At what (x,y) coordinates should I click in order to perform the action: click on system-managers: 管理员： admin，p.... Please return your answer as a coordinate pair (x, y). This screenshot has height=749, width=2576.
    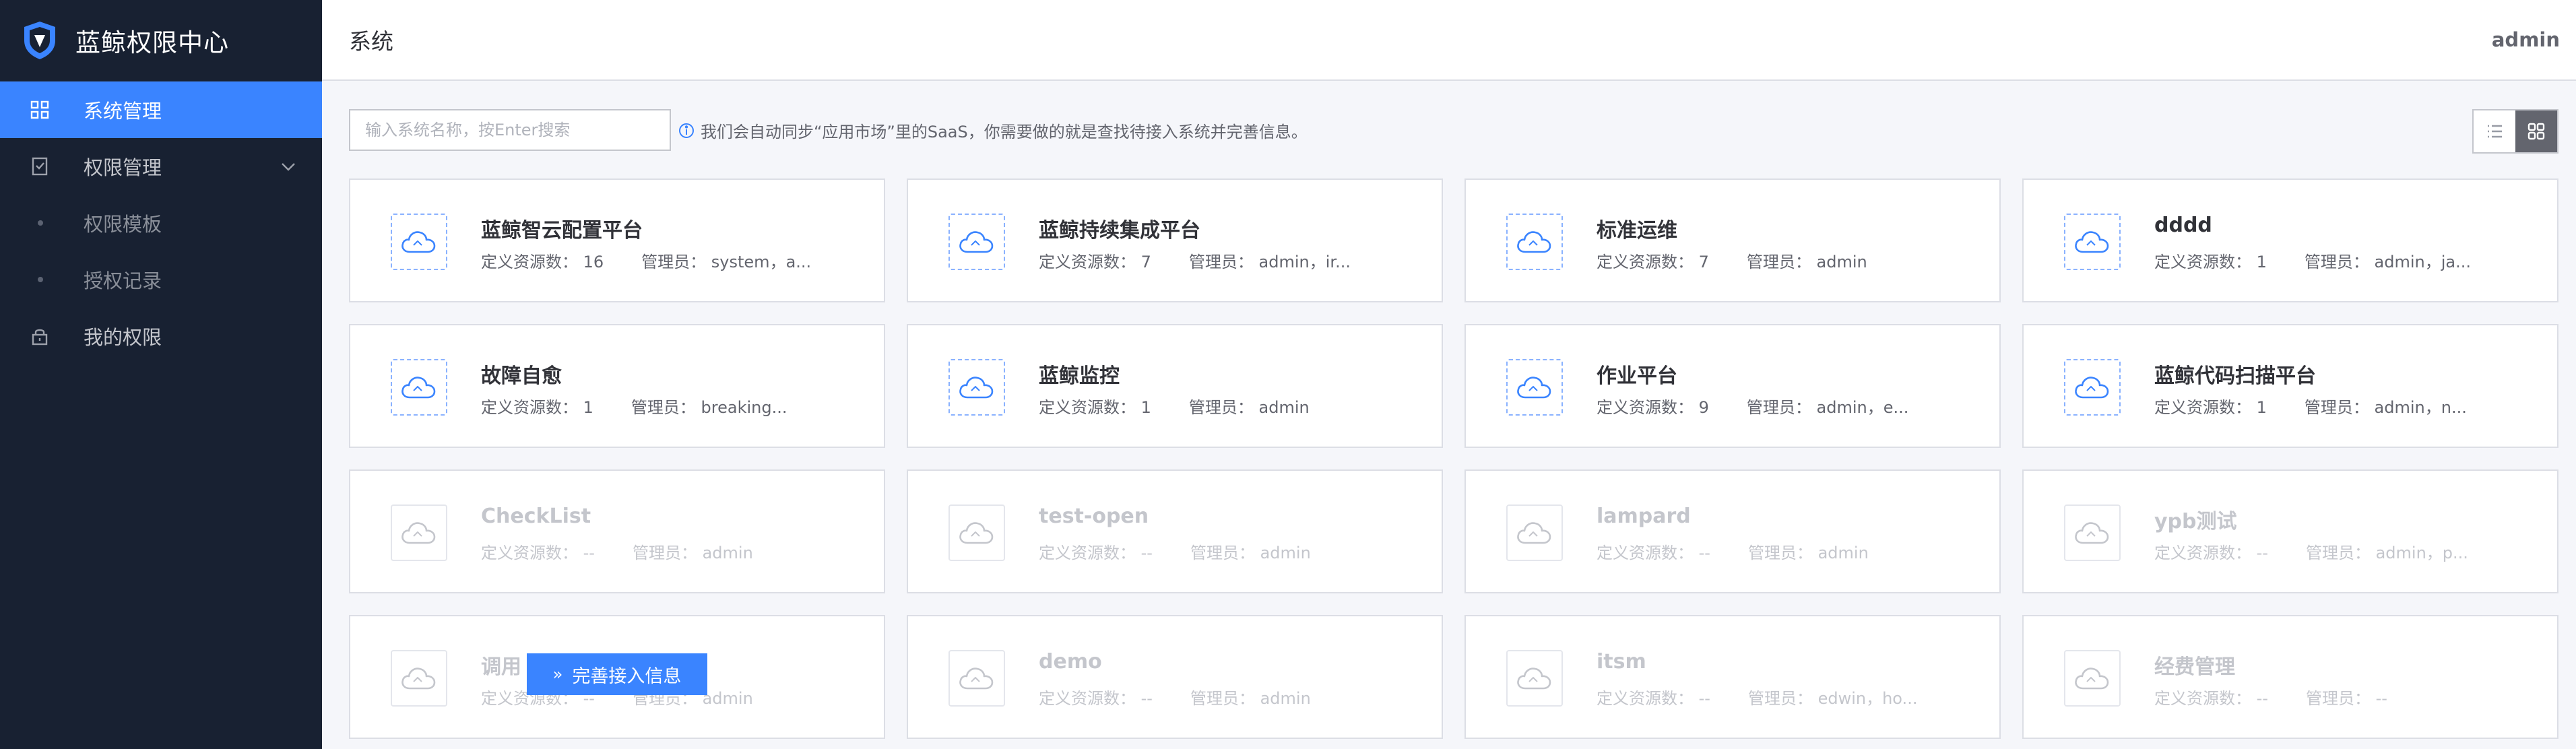
    Looking at the image, I should click on (2386, 553).